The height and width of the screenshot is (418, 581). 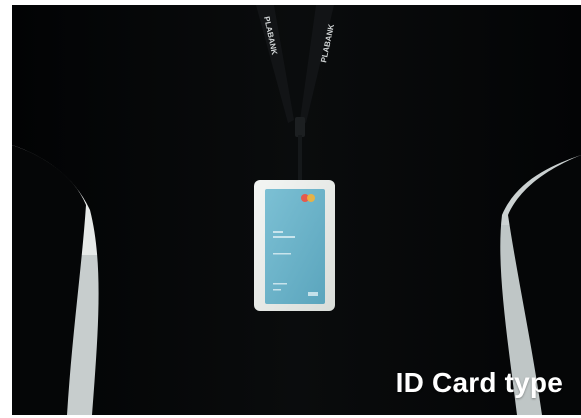 I want to click on id-card, so click(x=295, y=246).